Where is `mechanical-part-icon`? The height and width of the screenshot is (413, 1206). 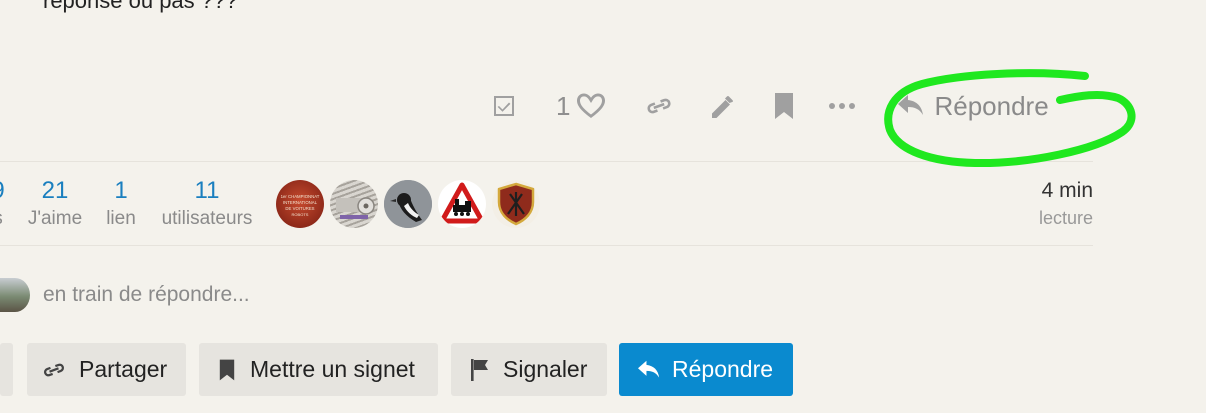
mechanical-part-icon is located at coordinates (355, 208).